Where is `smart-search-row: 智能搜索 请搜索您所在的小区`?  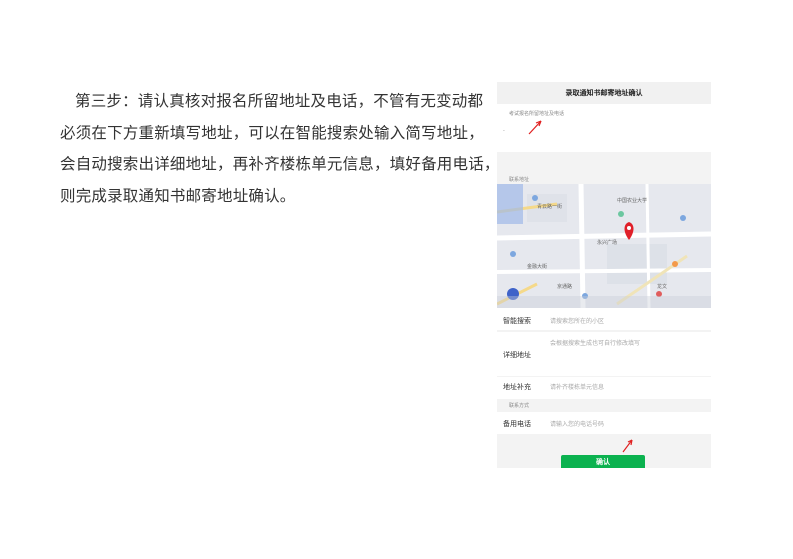 smart-search-row: 智能搜索 请搜索您所在的小区 is located at coordinates (604, 319).